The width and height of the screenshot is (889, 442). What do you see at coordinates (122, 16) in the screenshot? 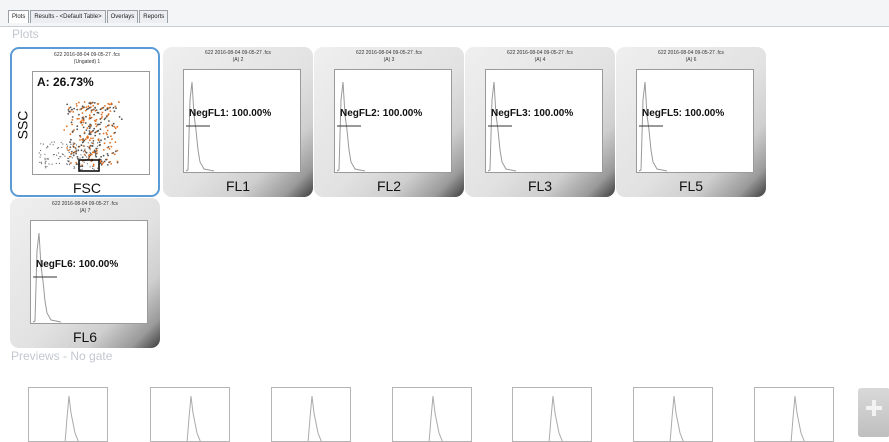
I see `tab-overlays: Overlays` at bounding box center [122, 16].